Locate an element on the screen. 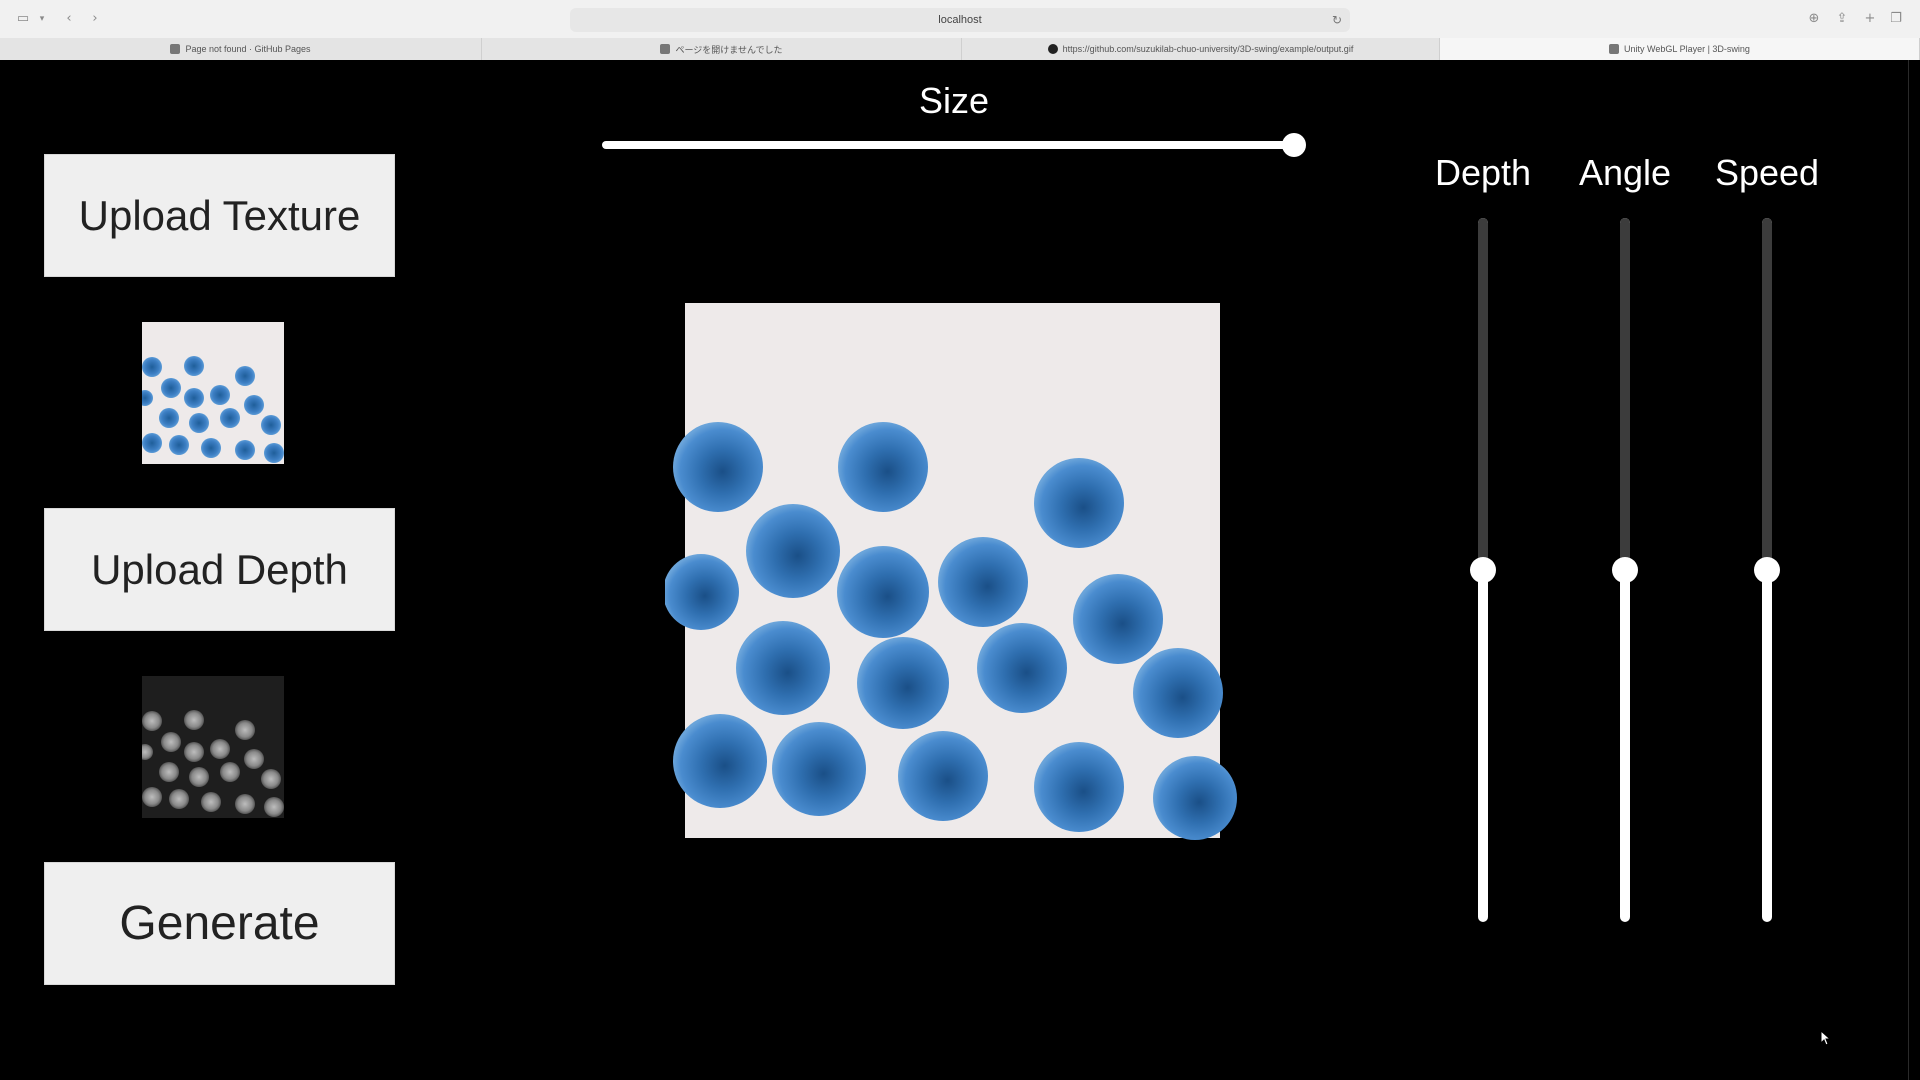 This screenshot has width=1920, height=1080. address-bar: localhost ↻ is located at coordinates (960, 20).